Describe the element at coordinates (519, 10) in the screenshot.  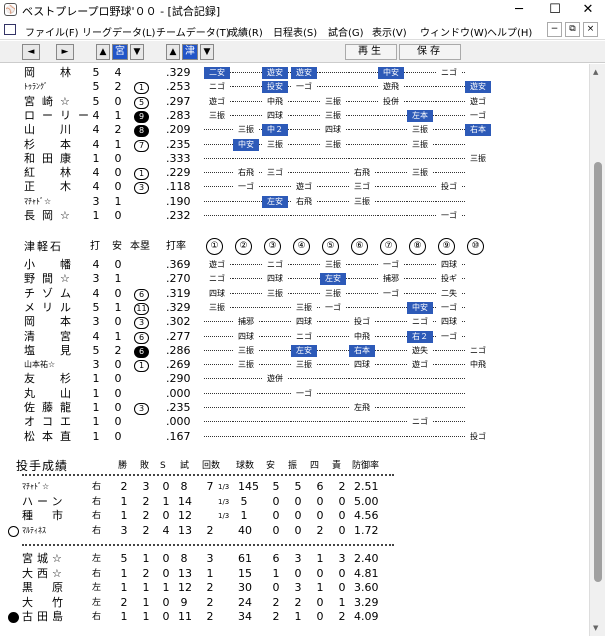
I see `minimize-button: ─` at that location.